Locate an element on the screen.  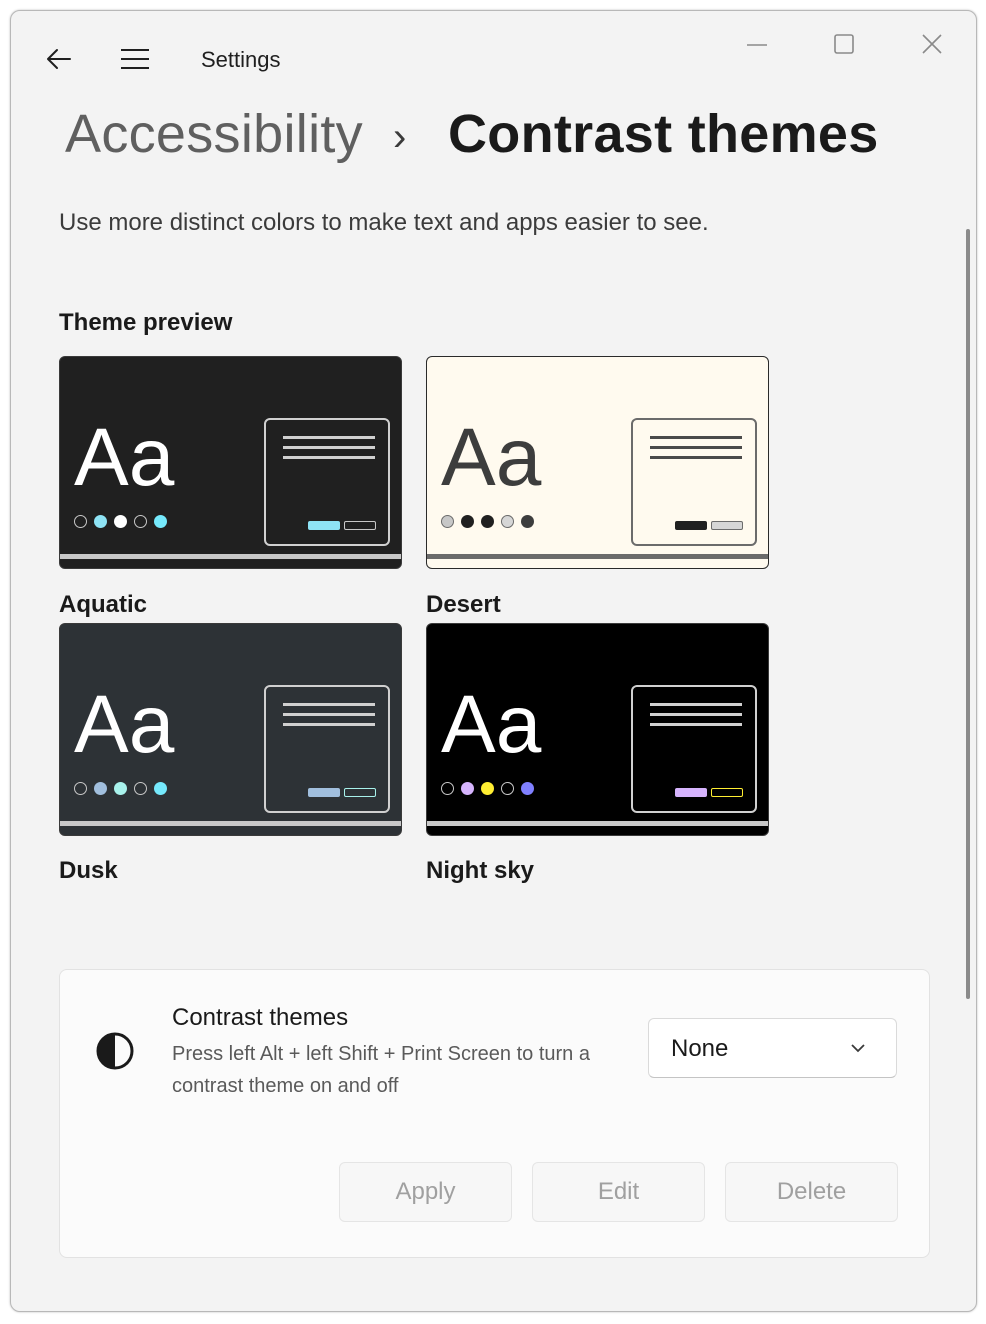
hamburger-menu-icon is located at coordinates (135, 59).